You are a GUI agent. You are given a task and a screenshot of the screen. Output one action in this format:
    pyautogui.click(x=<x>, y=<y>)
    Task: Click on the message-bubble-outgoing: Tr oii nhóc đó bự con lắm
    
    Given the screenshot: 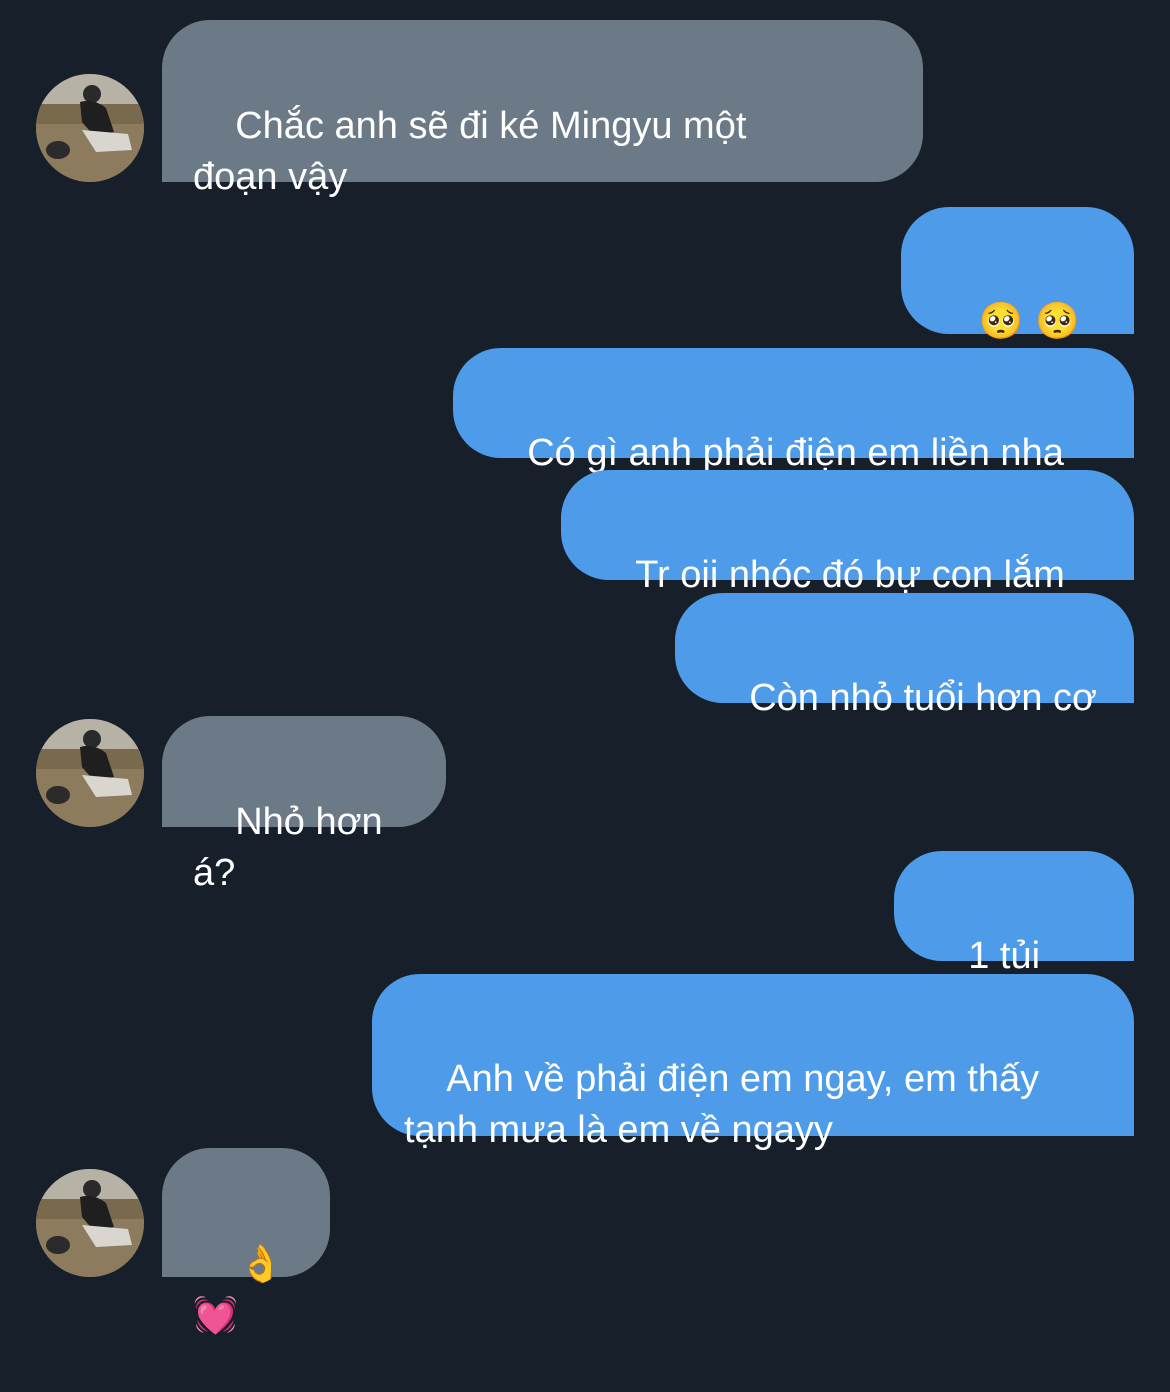 What is the action you would take?
    pyautogui.click(x=847, y=533)
    